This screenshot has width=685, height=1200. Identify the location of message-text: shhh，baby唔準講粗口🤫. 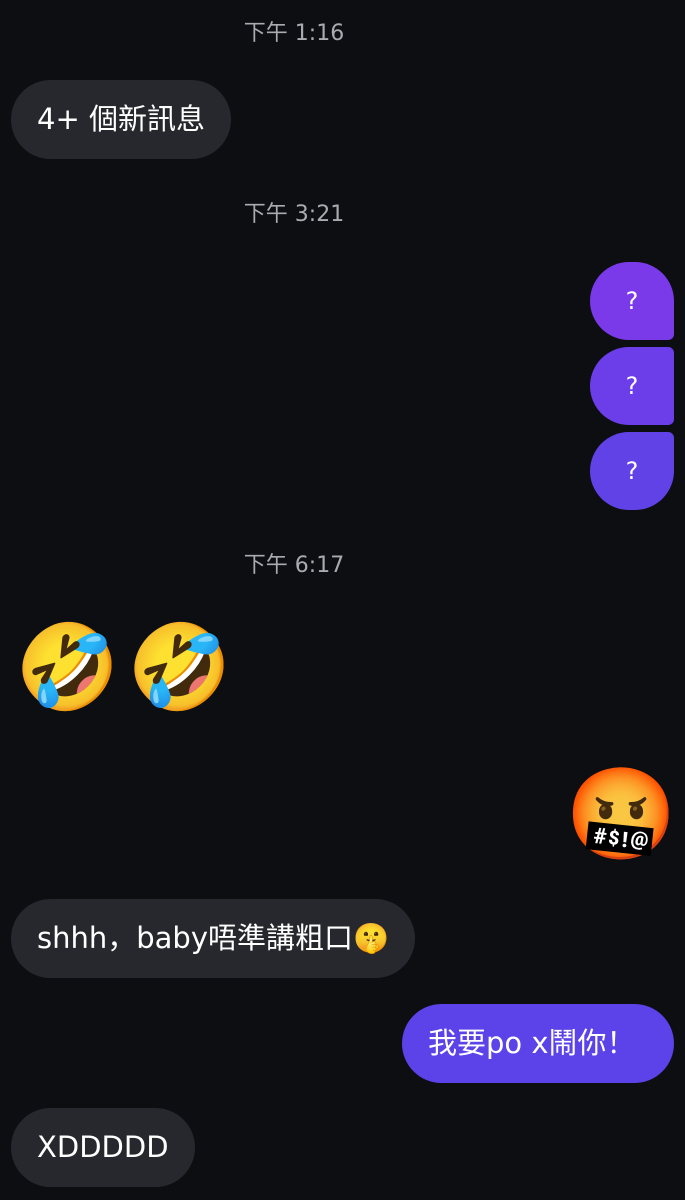
(213, 938).